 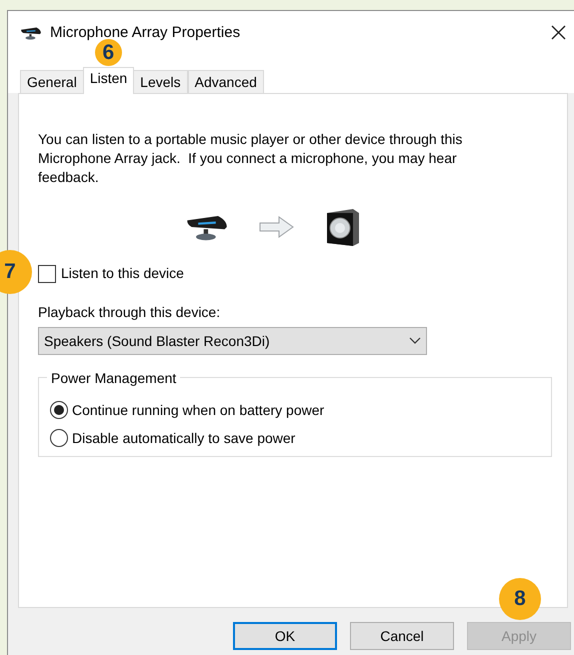 I want to click on radio-label: Disable automatically to save power, so click(x=184, y=438).